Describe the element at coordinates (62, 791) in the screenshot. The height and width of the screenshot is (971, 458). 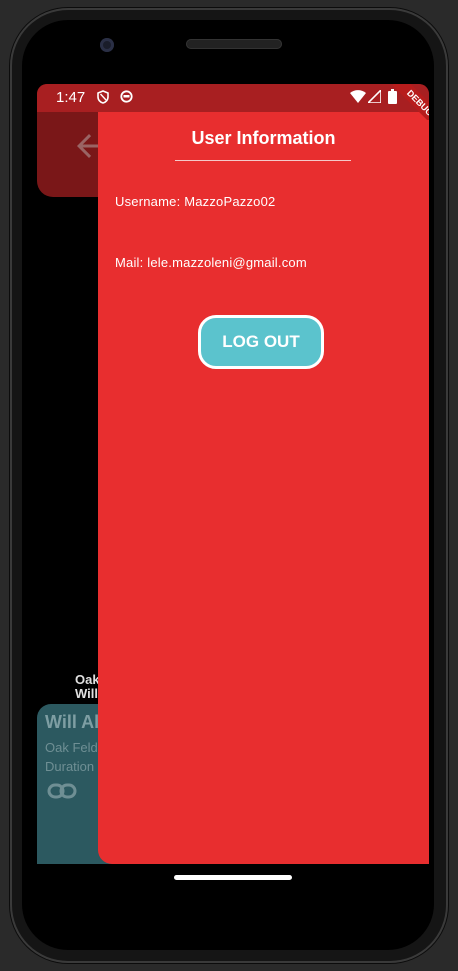
I see `link-icon` at that location.